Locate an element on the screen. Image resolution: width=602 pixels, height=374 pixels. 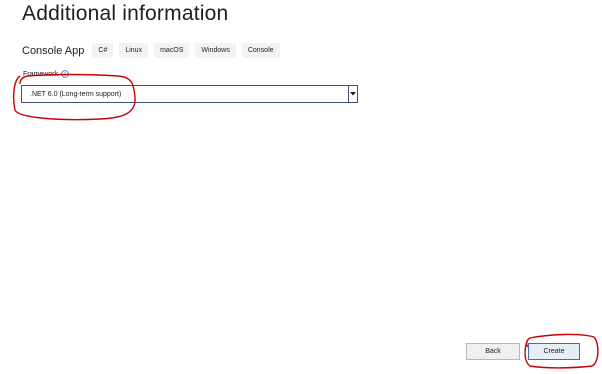
tag-macos: macOS is located at coordinates (172, 50).